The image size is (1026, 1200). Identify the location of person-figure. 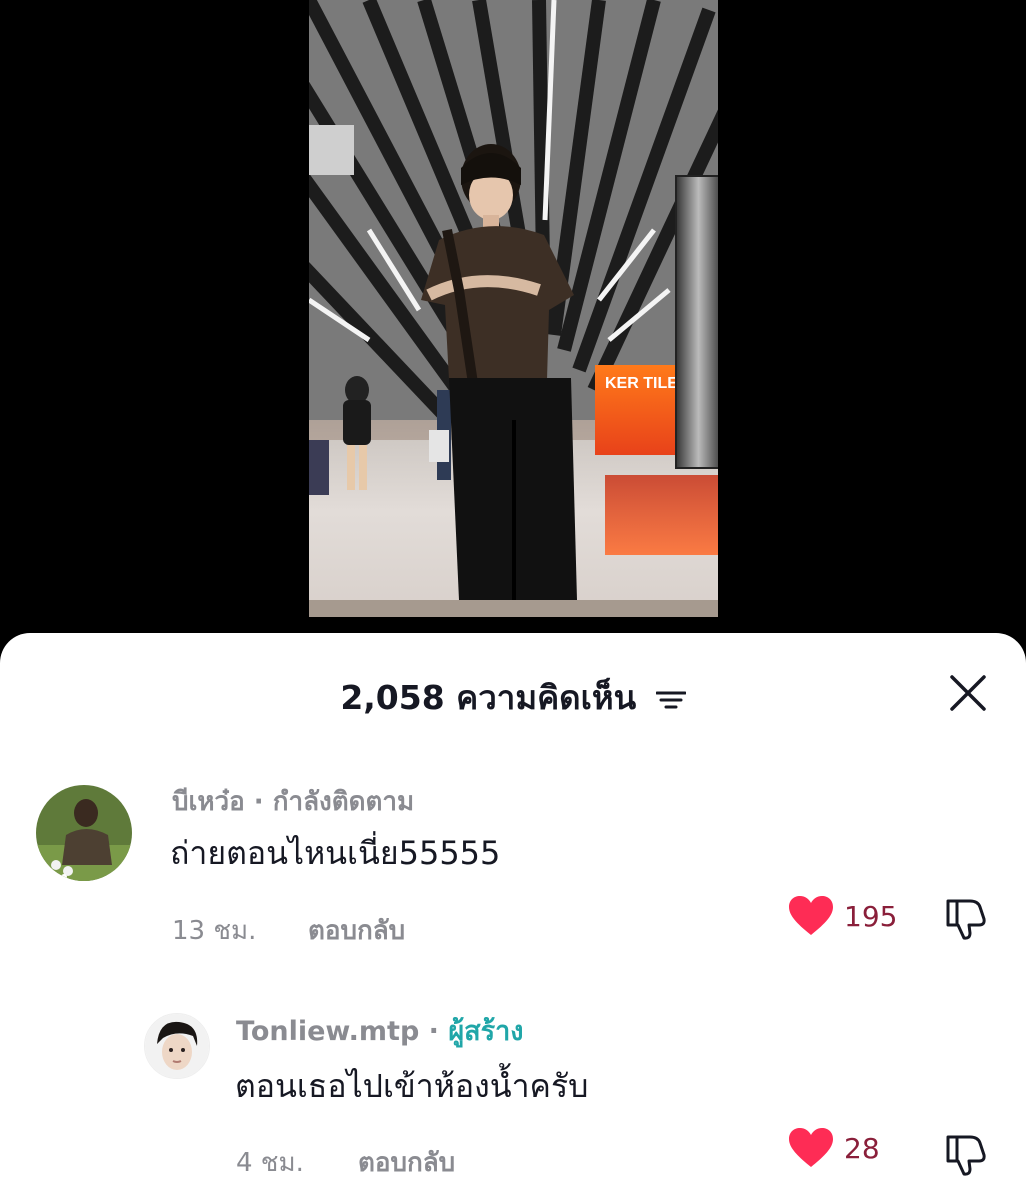
(443, 372).